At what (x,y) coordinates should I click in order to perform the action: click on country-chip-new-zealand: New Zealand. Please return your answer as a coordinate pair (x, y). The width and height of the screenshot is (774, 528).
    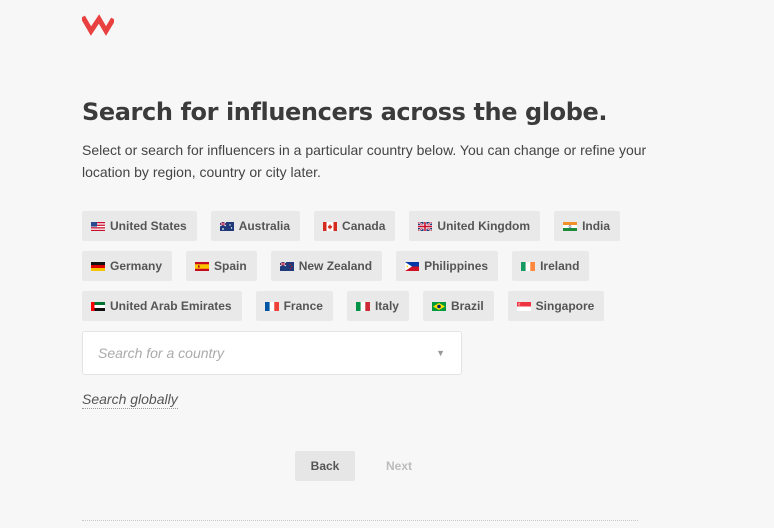
    Looking at the image, I should click on (326, 266).